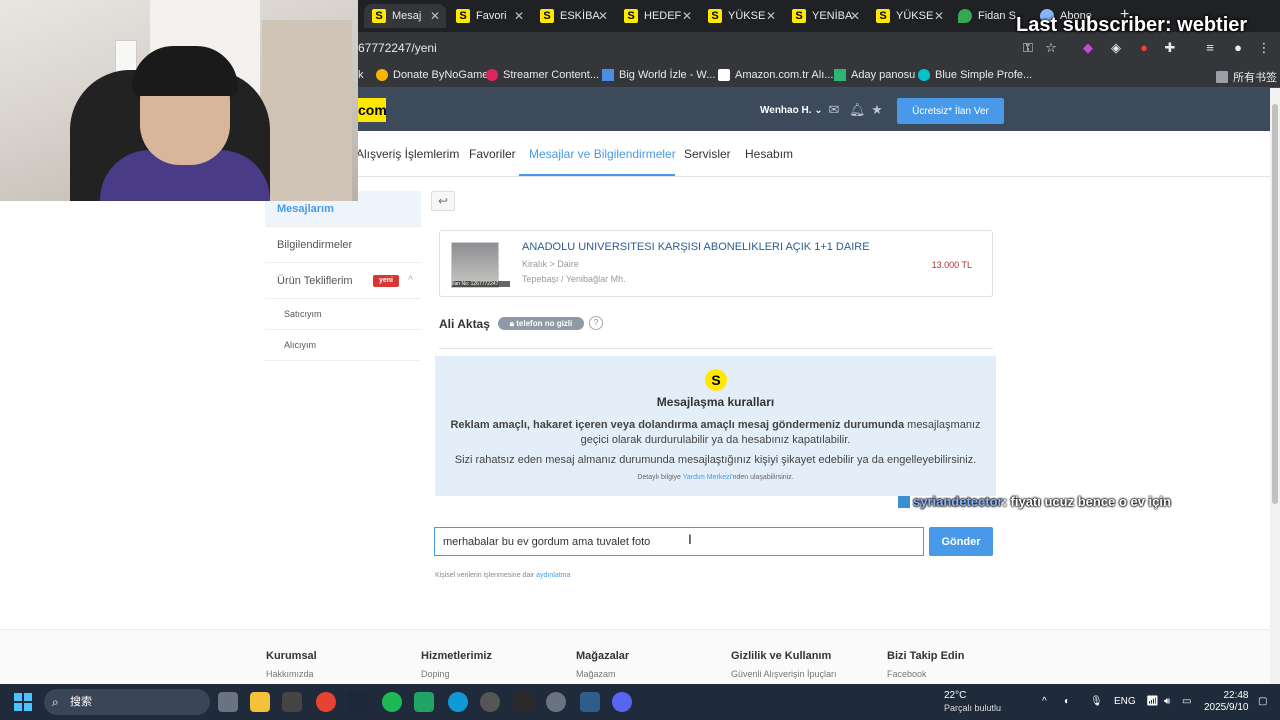 This screenshot has width=1280, height=720. Describe the element at coordinates (291, 674) in the screenshot. I see `footer-link: Hakkımızda` at that location.